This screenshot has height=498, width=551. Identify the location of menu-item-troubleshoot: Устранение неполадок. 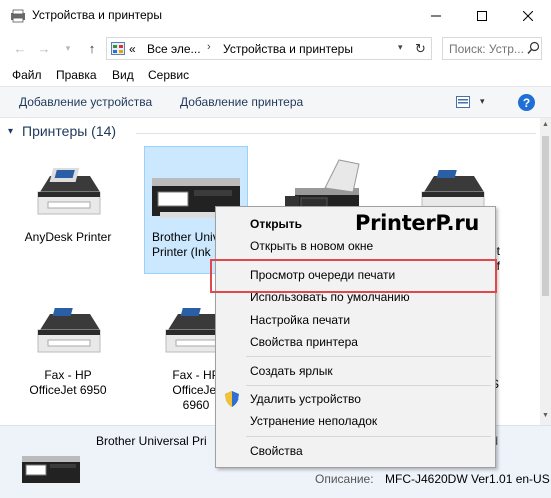
(355, 421).